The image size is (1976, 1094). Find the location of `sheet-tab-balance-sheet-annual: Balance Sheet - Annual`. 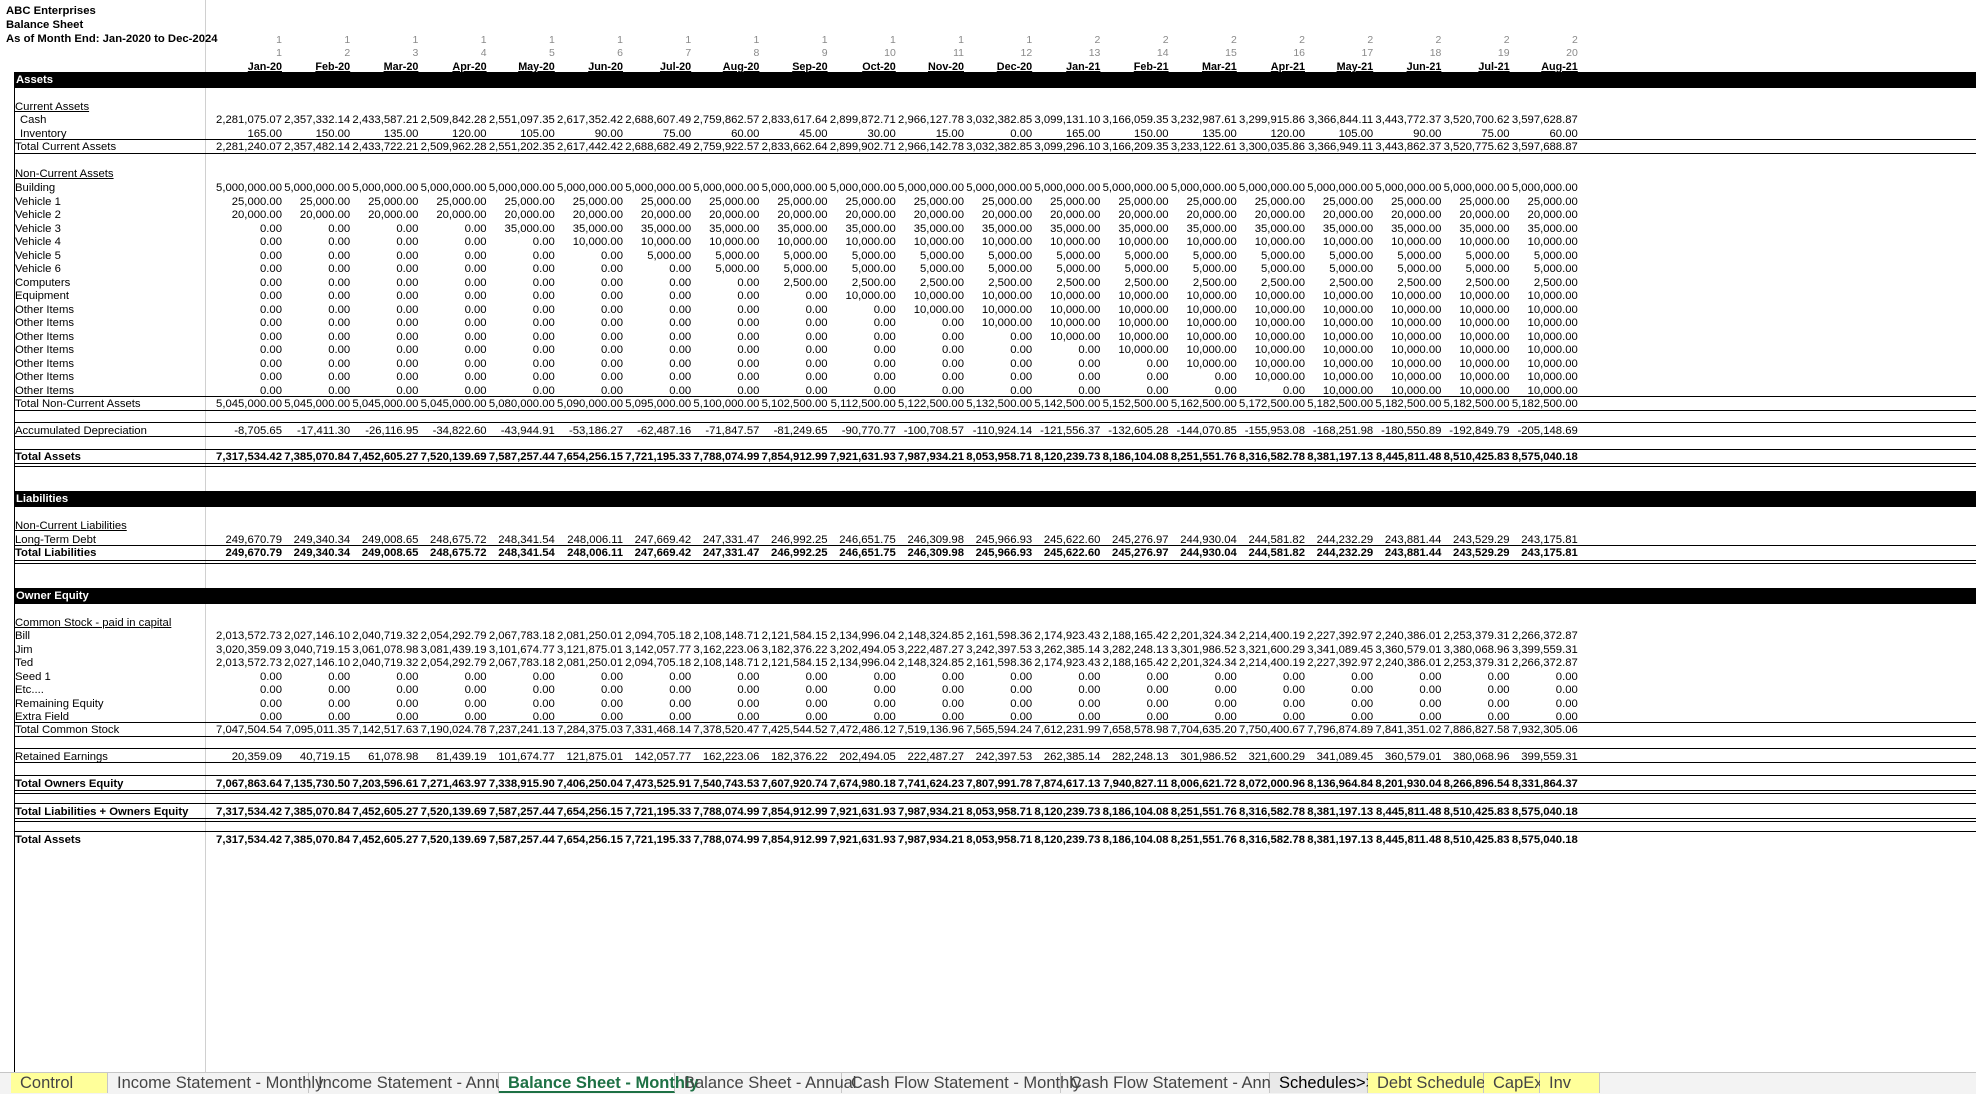

sheet-tab-balance-sheet-annual: Balance Sheet - Annual is located at coordinates (765, 1083).